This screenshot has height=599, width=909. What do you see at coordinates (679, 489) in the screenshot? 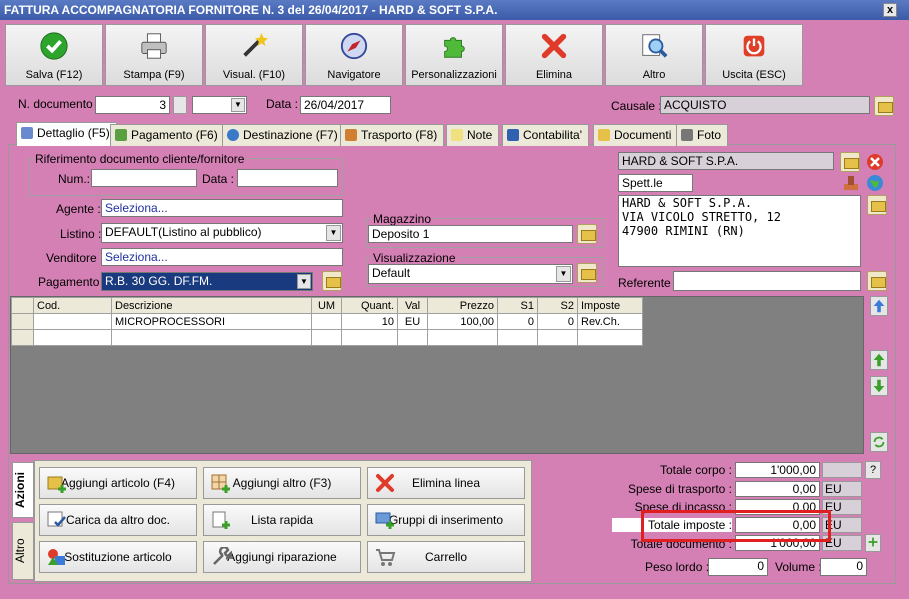
I see `spese-trasporto-label: Spese di trasporto :` at bounding box center [679, 489].